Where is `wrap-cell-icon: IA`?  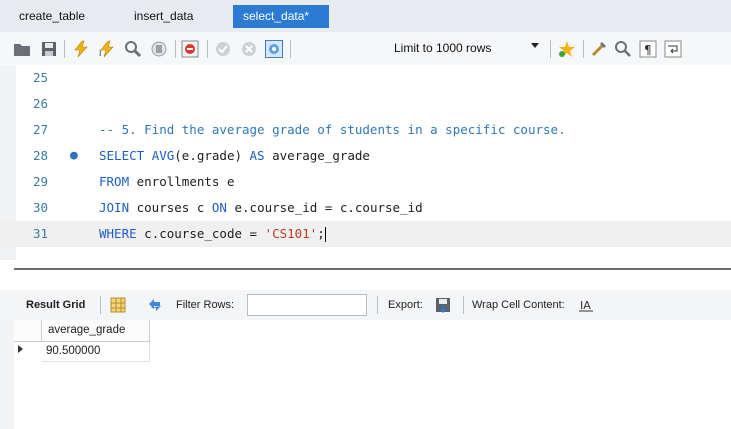
wrap-cell-icon: IA is located at coordinates (586, 305).